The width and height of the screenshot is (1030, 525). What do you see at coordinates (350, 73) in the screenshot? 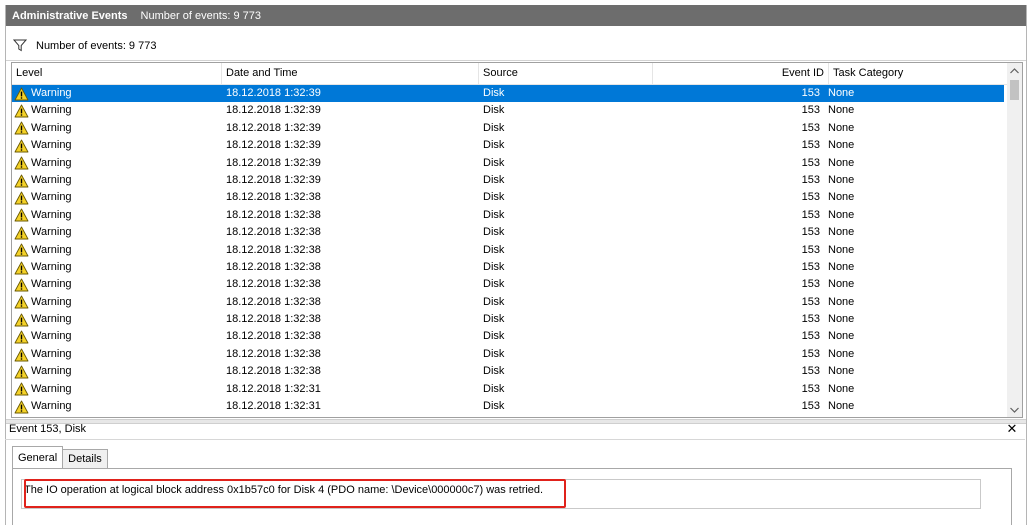
I see `column-header-date: Date and Time` at bounding box center [350, 73].